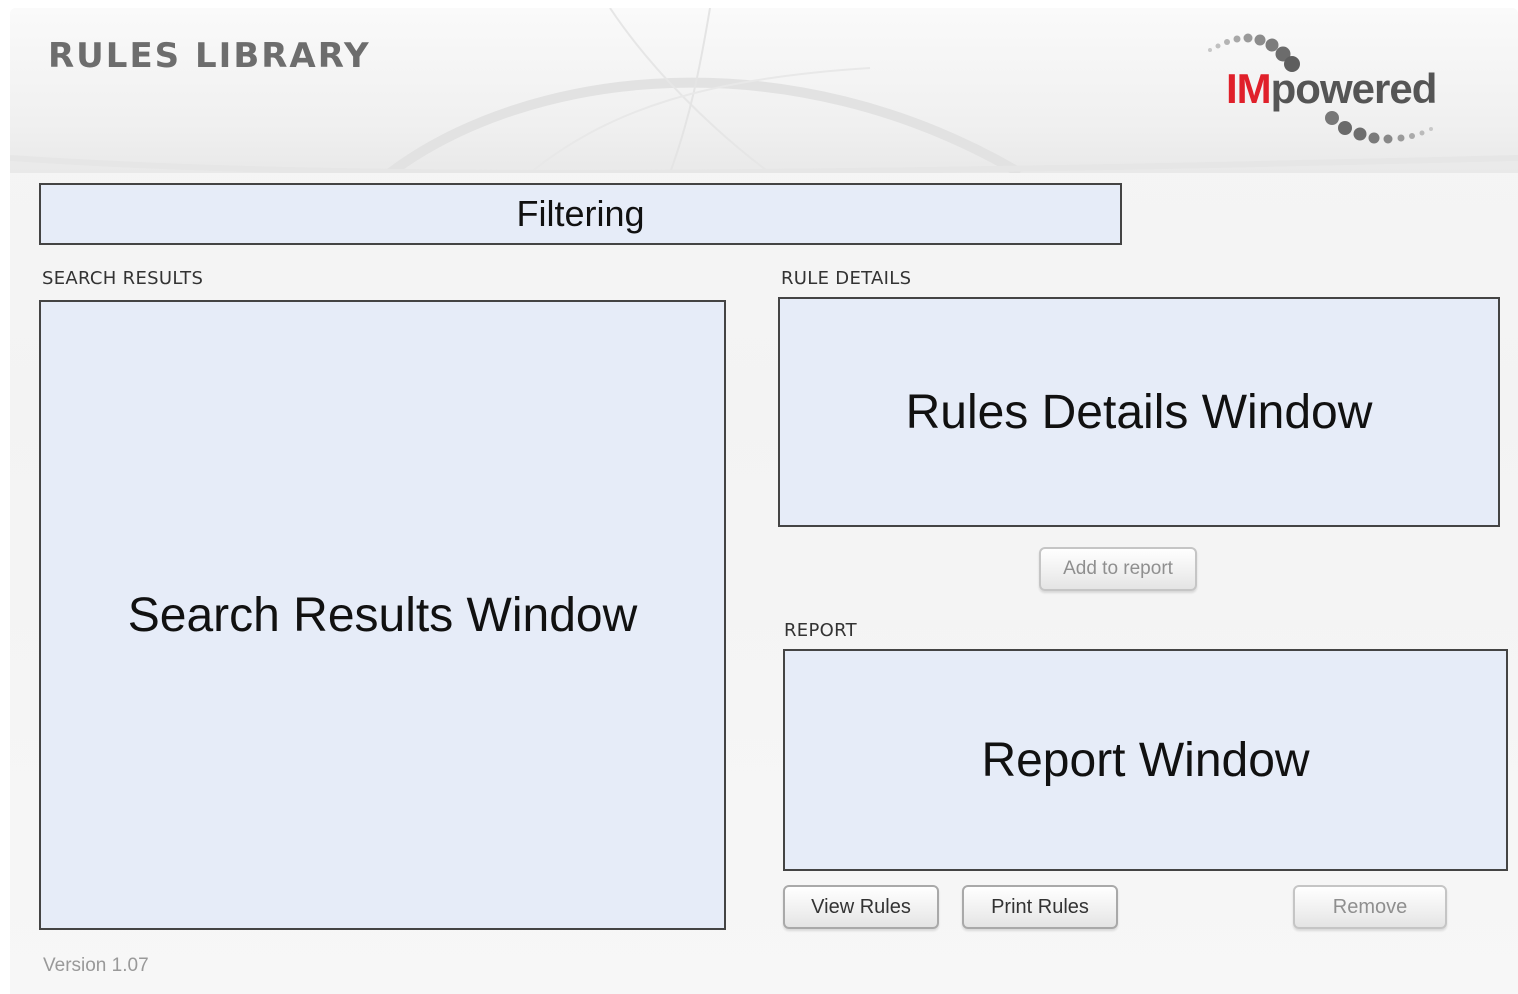 This screenshot has height=994, width=1518. What do you see at coordinates (1118, 569) in the screenshot?
I see `add-to-report-button: Add to report` at bounding box center [1118, 569].